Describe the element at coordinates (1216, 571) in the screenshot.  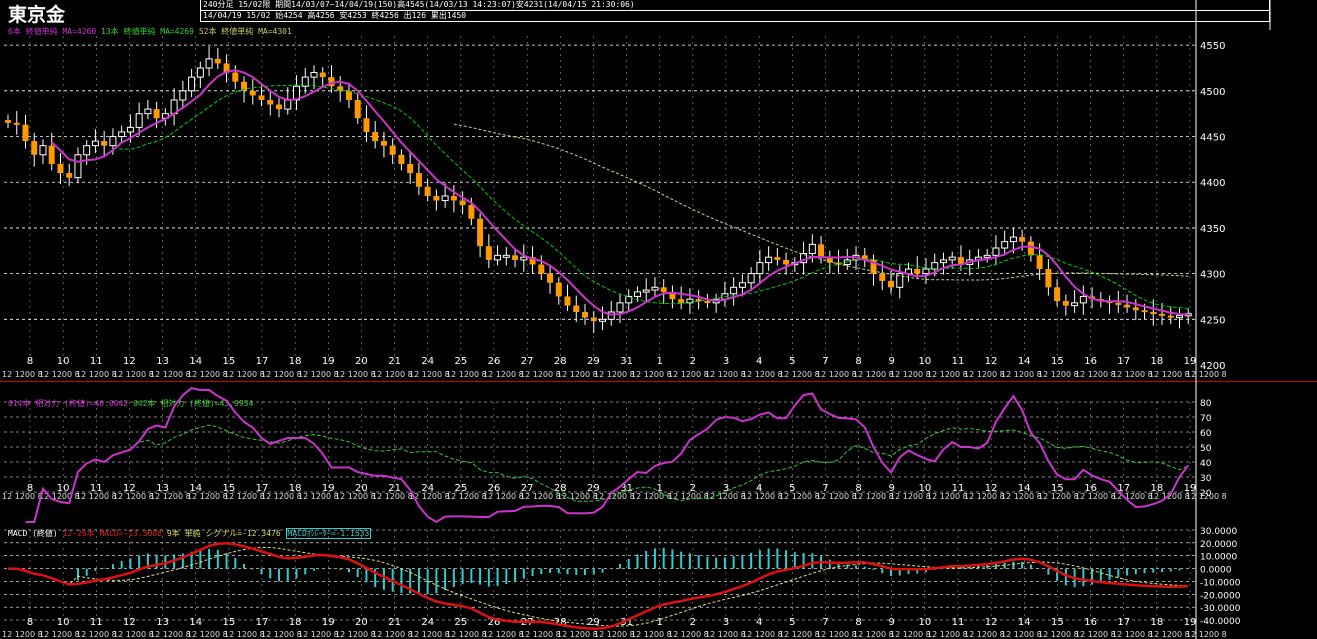
I see `macd-tick-label: 0.0000` at that location.